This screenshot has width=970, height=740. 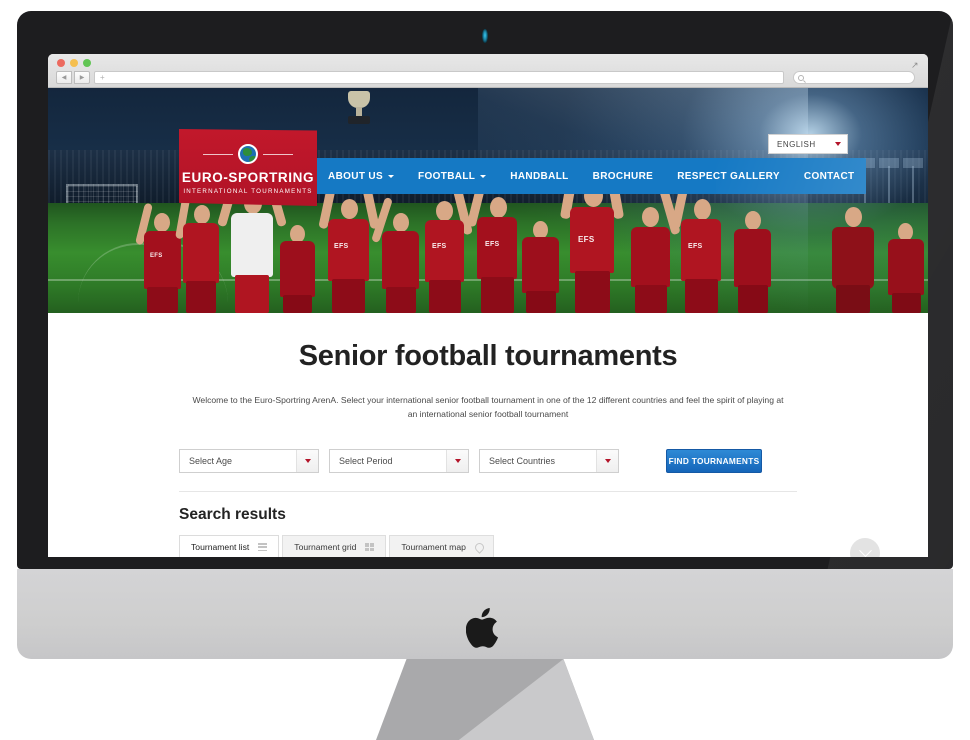 I want to click on nav-label: BROCHURE, so click(x=623, y=176).